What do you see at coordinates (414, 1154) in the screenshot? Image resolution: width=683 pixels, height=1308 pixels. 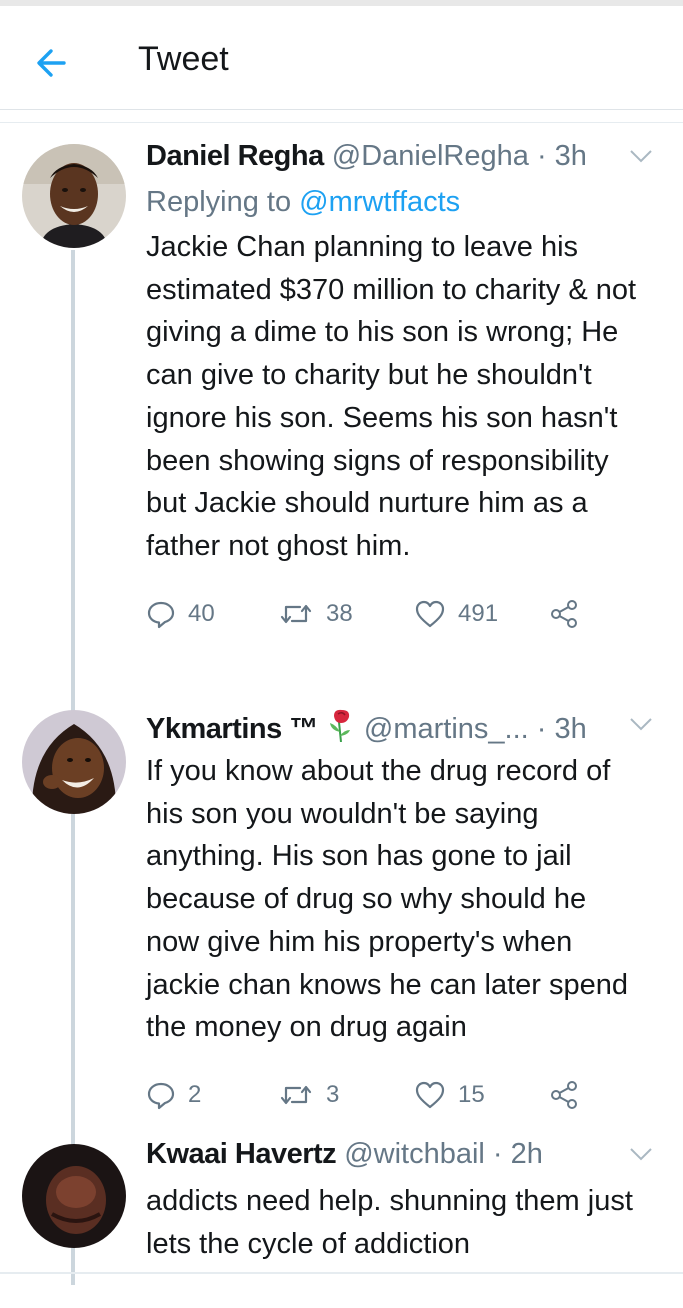 I see `handle: @witchbail` at bounding box center [414, 1154].